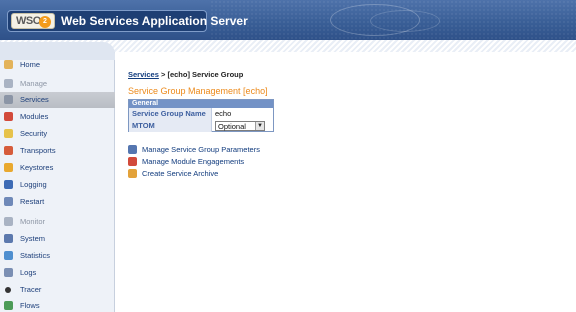  Describe the element at coordinates (37, 167) in the screenshot. I see `sidebar-item-label: Keystores` at that location.